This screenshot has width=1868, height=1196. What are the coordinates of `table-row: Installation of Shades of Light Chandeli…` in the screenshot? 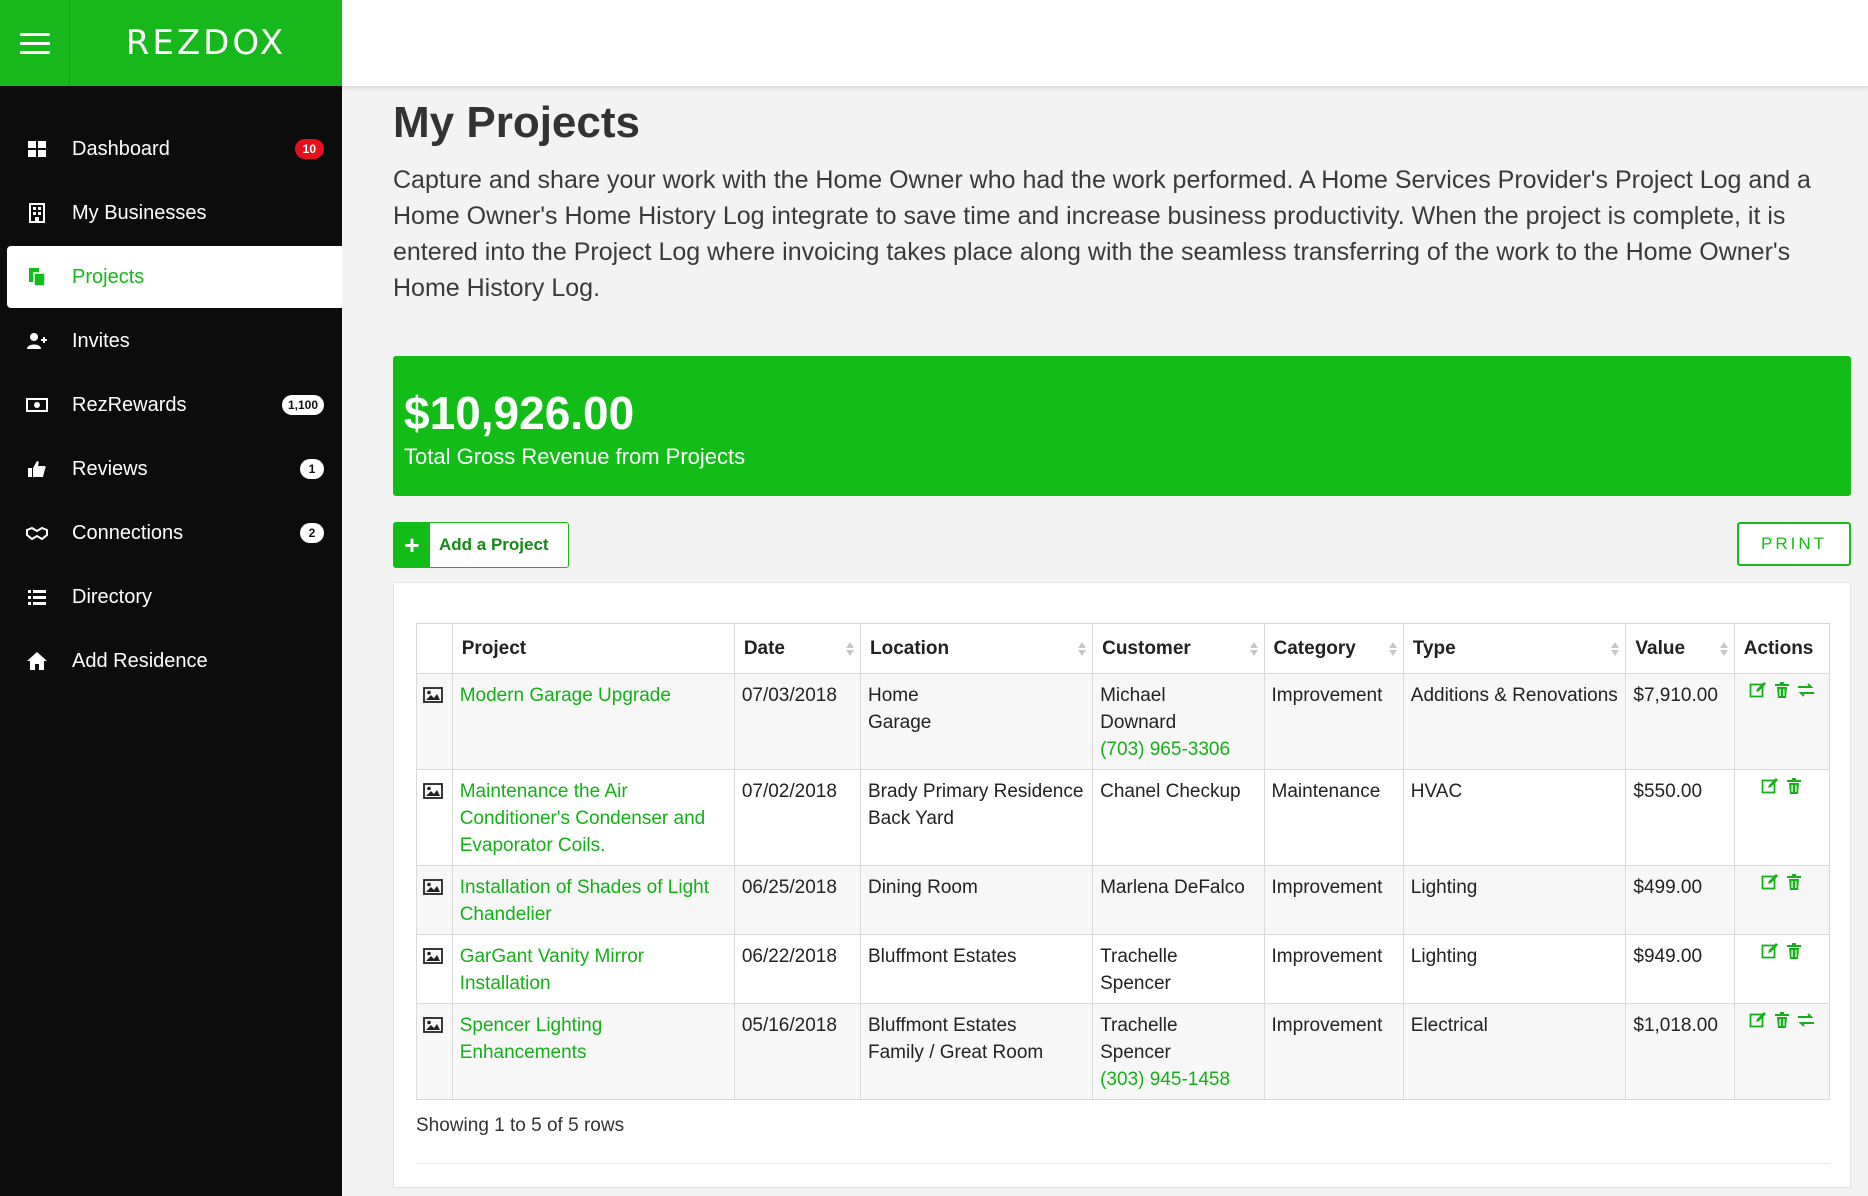 It's located at (1123, 900).